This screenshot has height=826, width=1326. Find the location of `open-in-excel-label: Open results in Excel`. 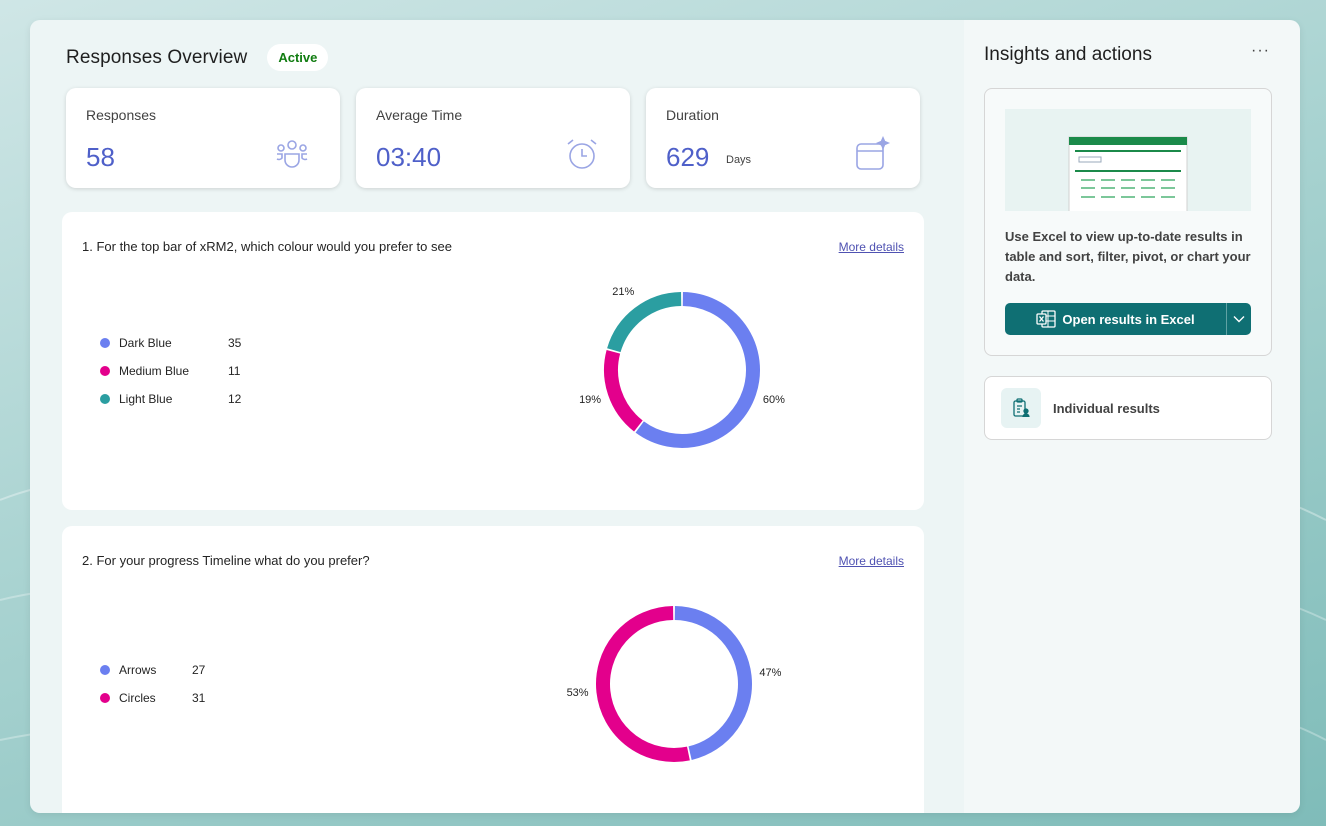

open-in-excel-label: Open results in Excel is located at coordinates (1128, 319).